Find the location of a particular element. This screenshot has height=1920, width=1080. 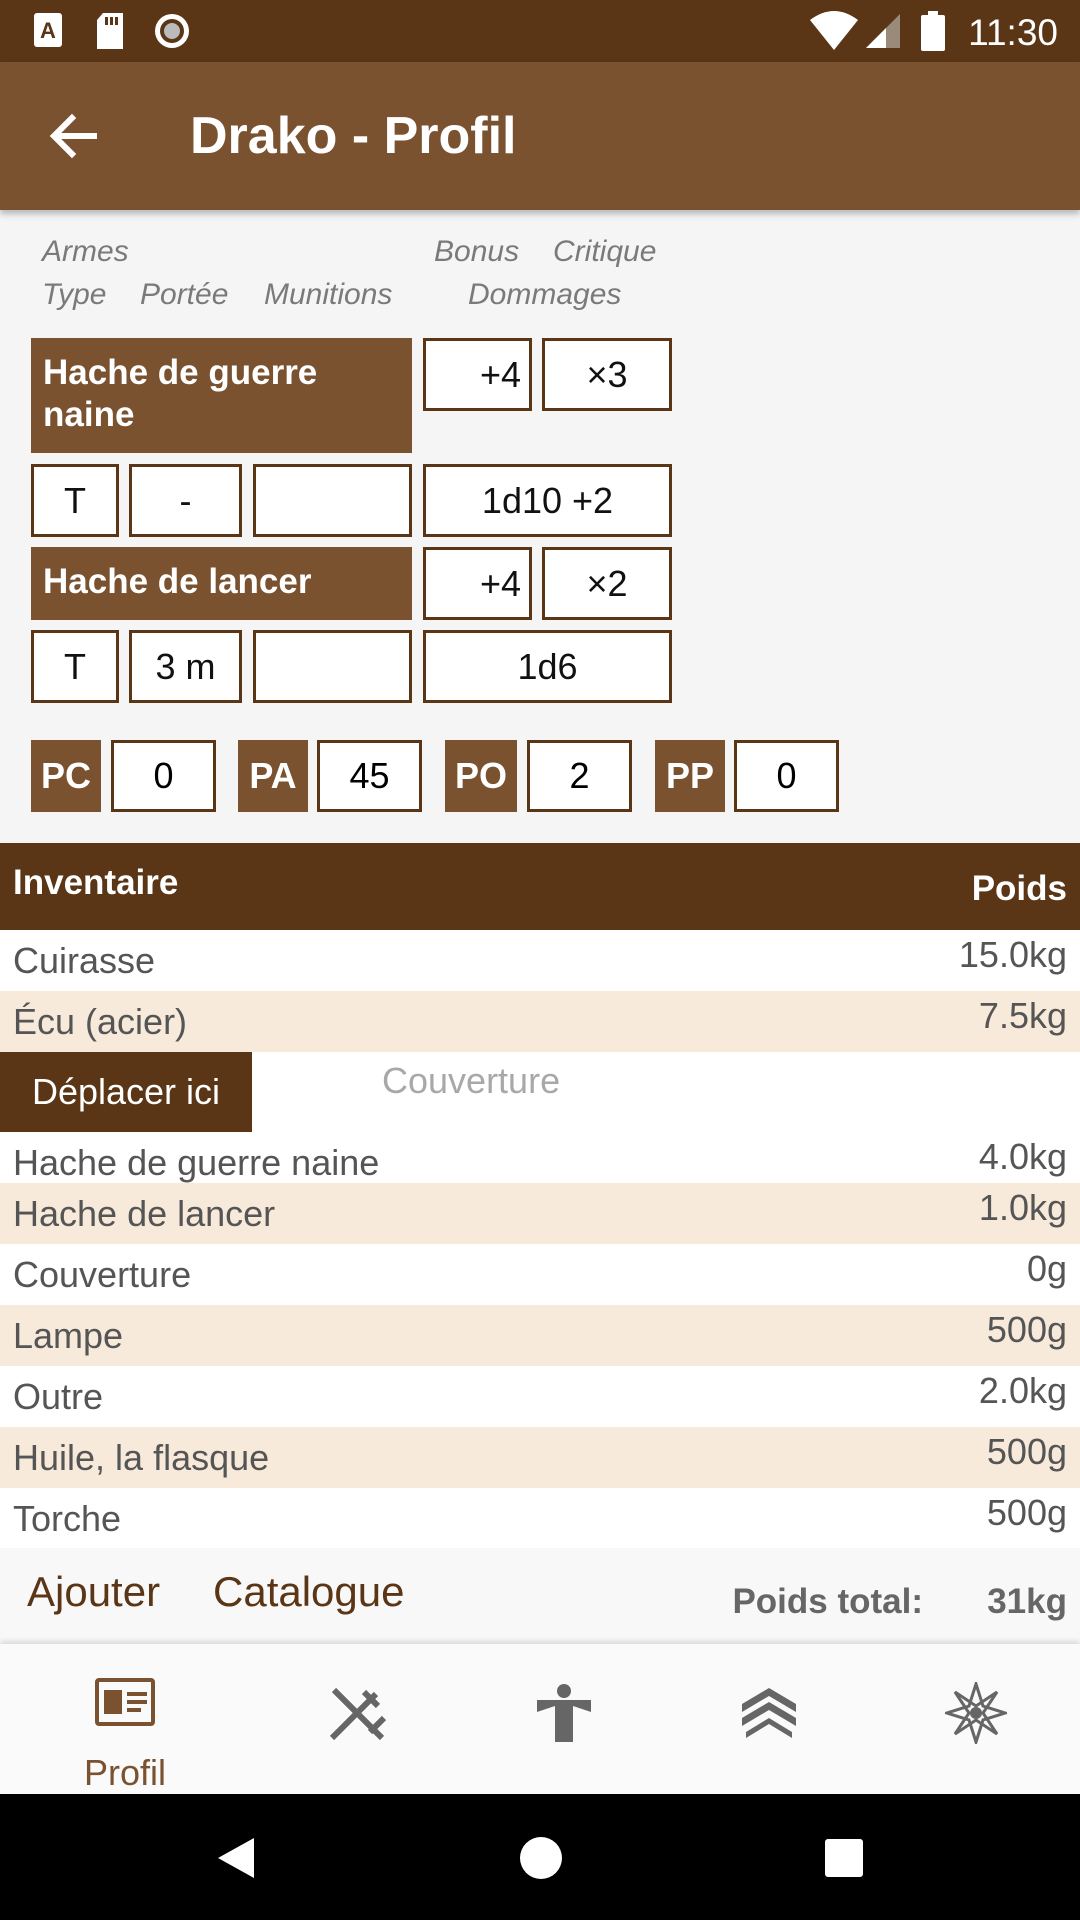

wifi-icon is located at coordinates (834, 30).